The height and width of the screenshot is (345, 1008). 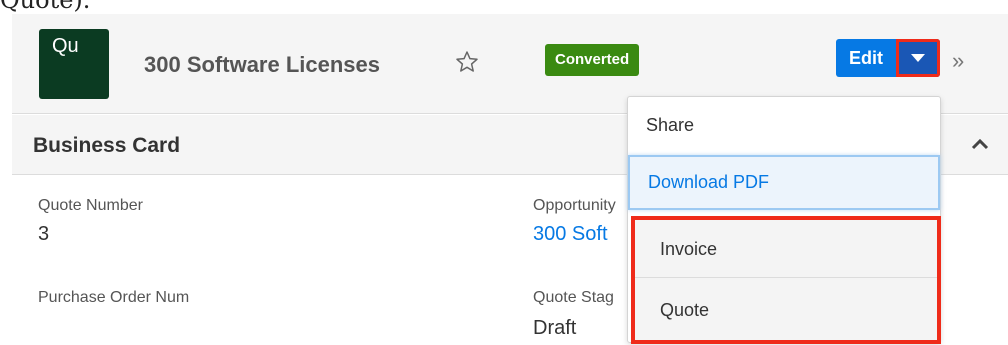 What do you see at coordinates (74, 64) in the screenshot?
I see `module-badge: Qu` at bounding box center [74, 64].